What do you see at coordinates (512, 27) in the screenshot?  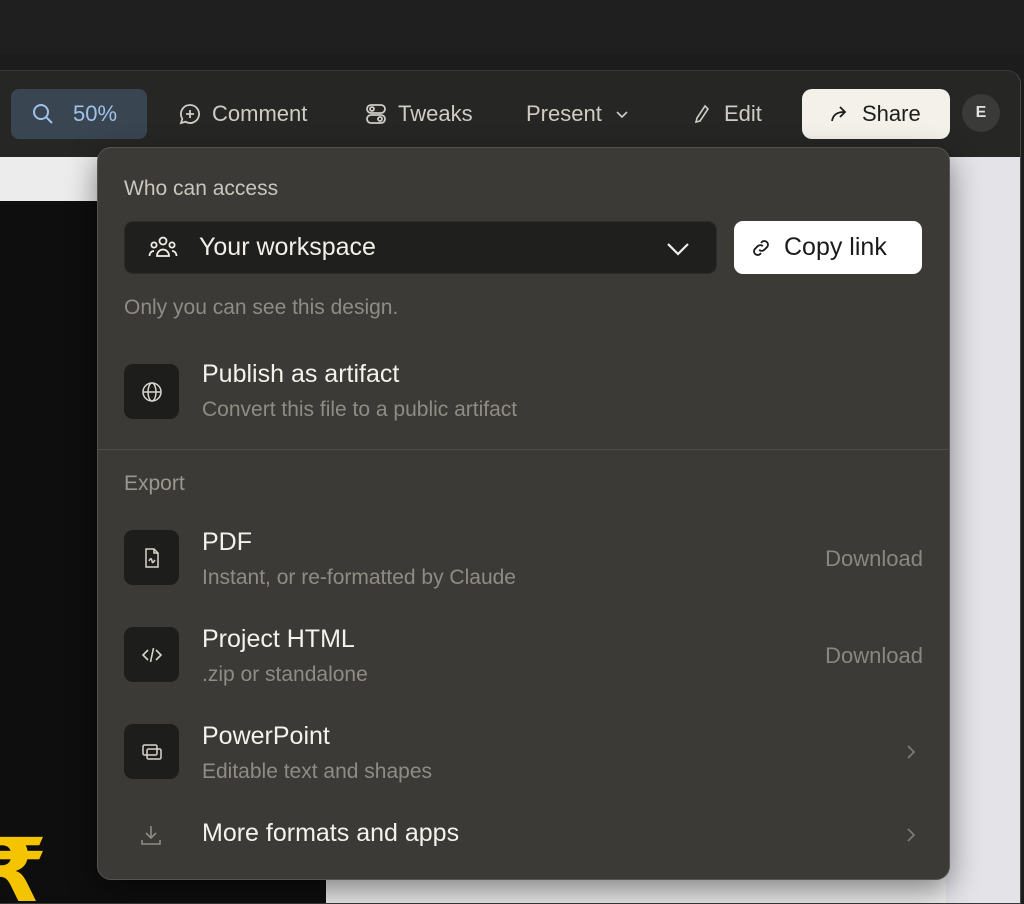 I see `window-titlebar` at bounding box center [512, 27].